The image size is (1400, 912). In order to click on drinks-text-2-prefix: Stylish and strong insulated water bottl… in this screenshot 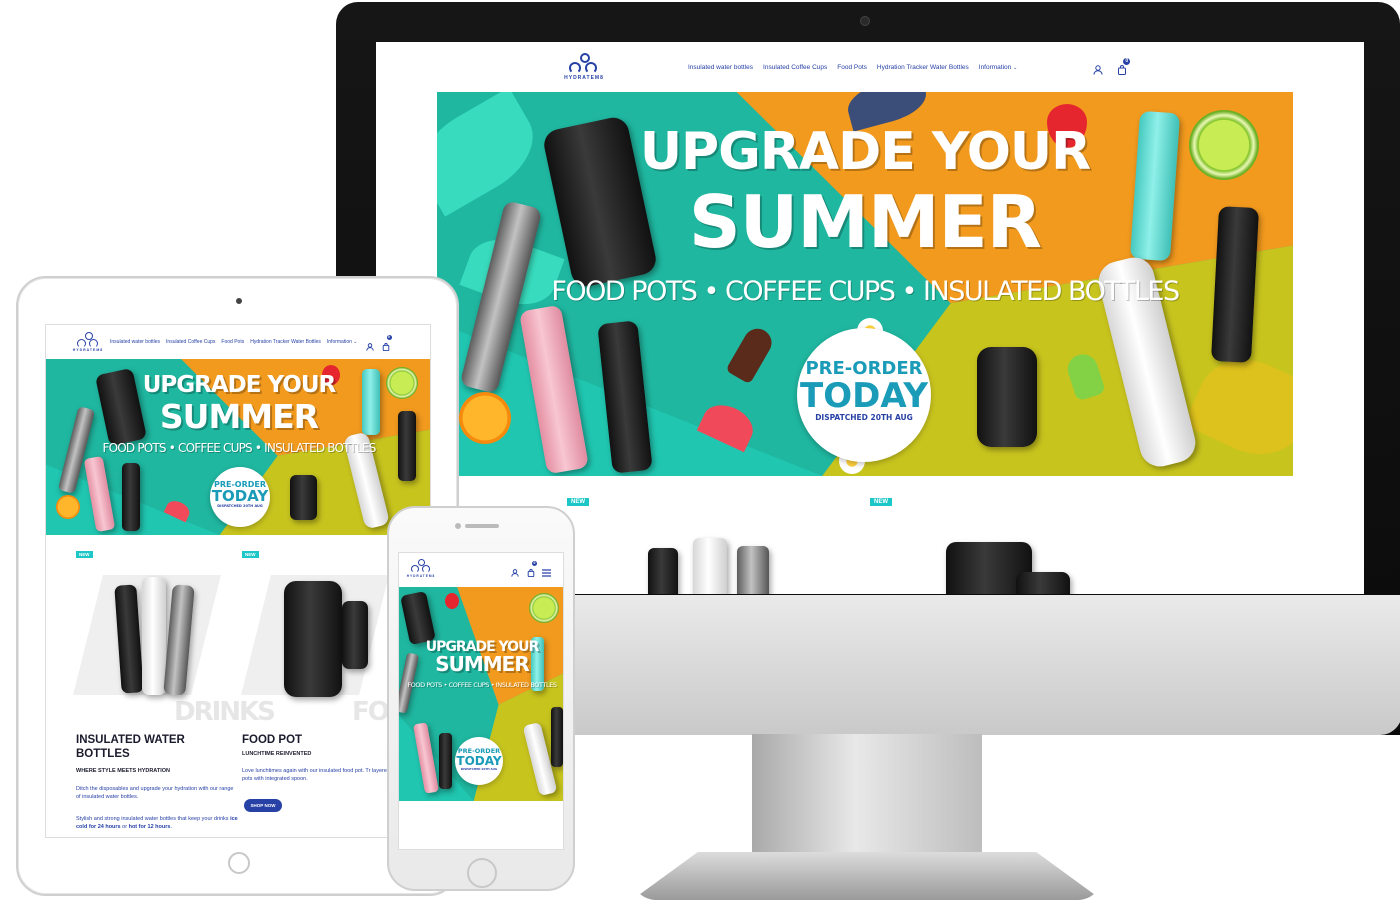, I will do `click(153, 819)`.